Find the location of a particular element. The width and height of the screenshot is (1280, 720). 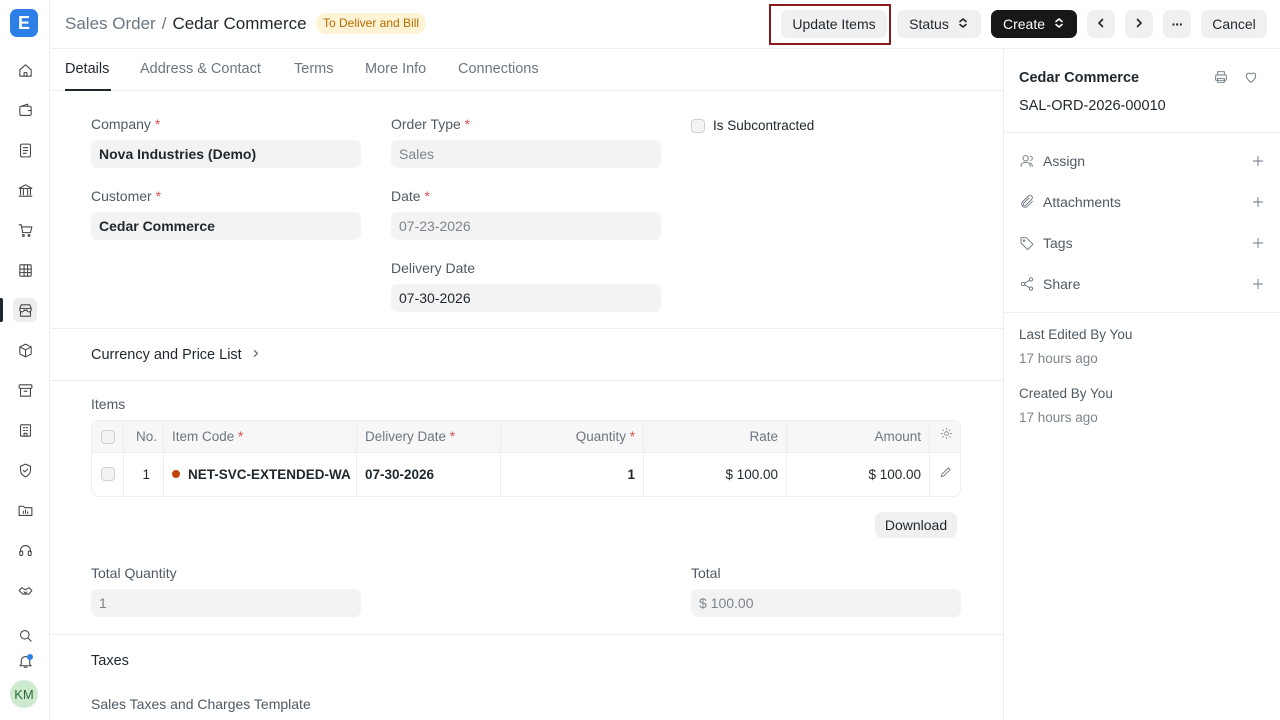

row-edit-button is located at coordinates (945, 474).